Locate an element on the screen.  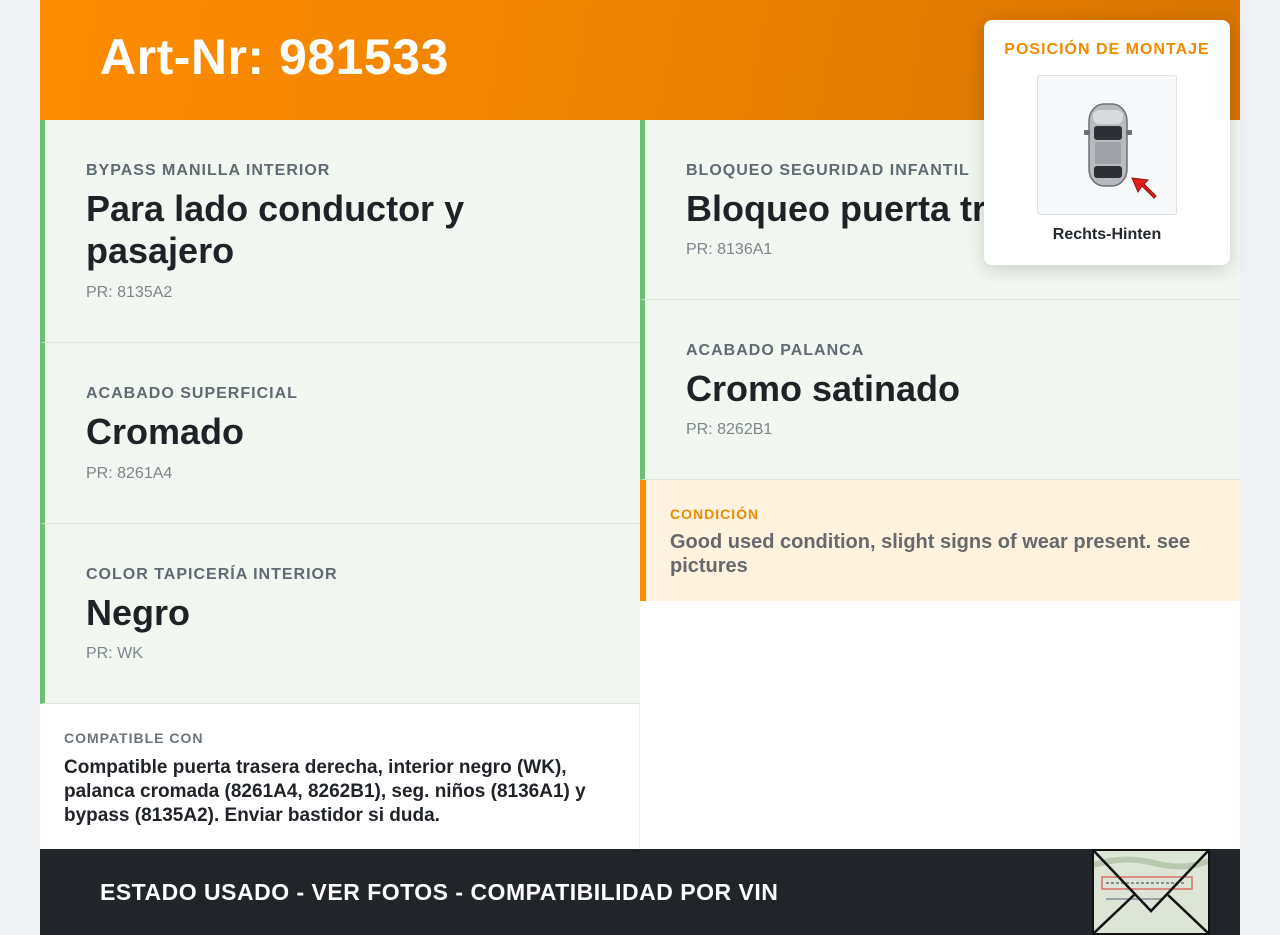
feature-label: BLOQUEO SEGURIDAD INFANTIL is located at coordinates (828, 170).